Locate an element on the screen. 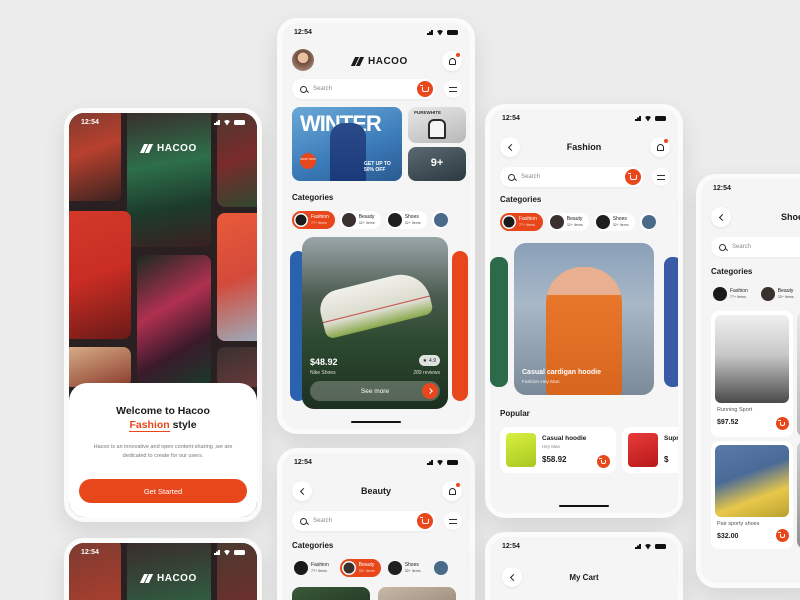 Image resolution: width=800 pixels, height=600 pixels. feature-name: Casual cardigan hoodie is located at coordinates (561, 372).